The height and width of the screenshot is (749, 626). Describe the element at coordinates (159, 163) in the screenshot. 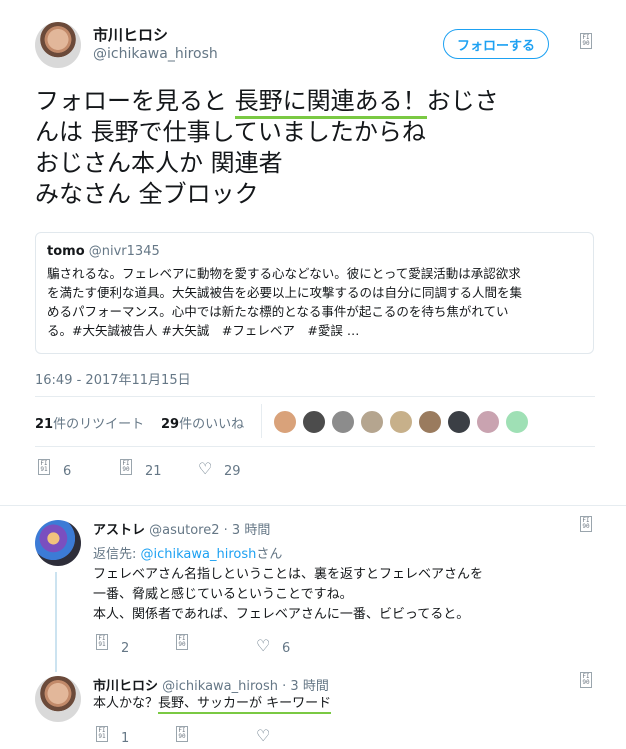

I see `tweet-line-3: おじさん本人か 関連者` at that location.